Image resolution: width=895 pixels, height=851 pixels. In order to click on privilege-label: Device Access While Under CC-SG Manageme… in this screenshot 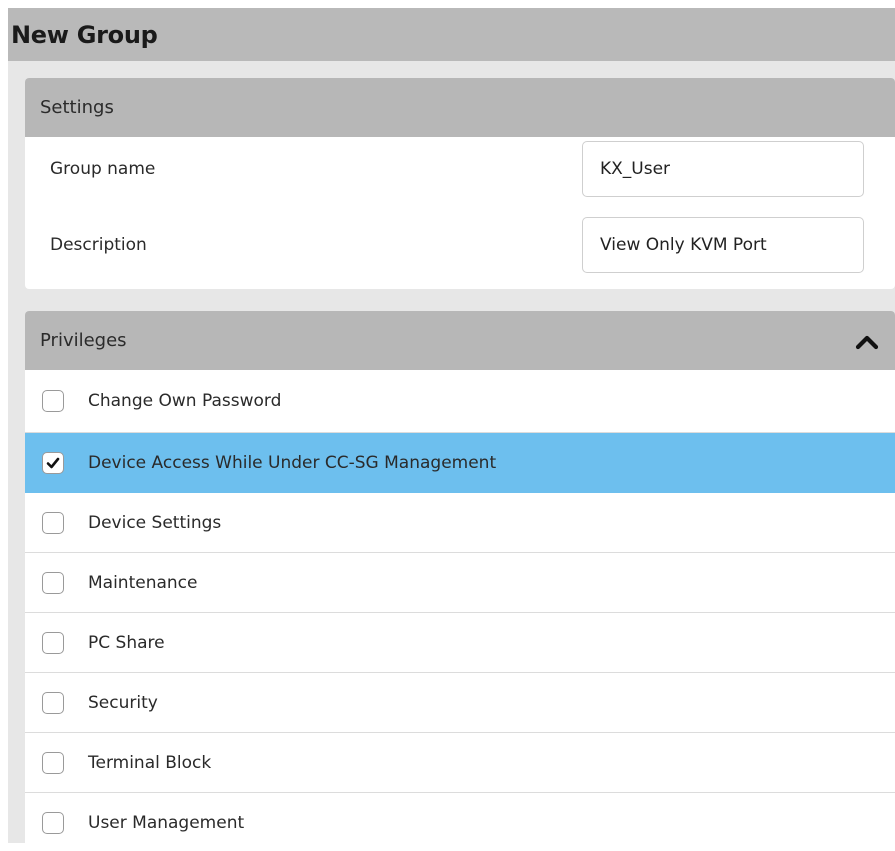, I will do `click(292, 462)`.